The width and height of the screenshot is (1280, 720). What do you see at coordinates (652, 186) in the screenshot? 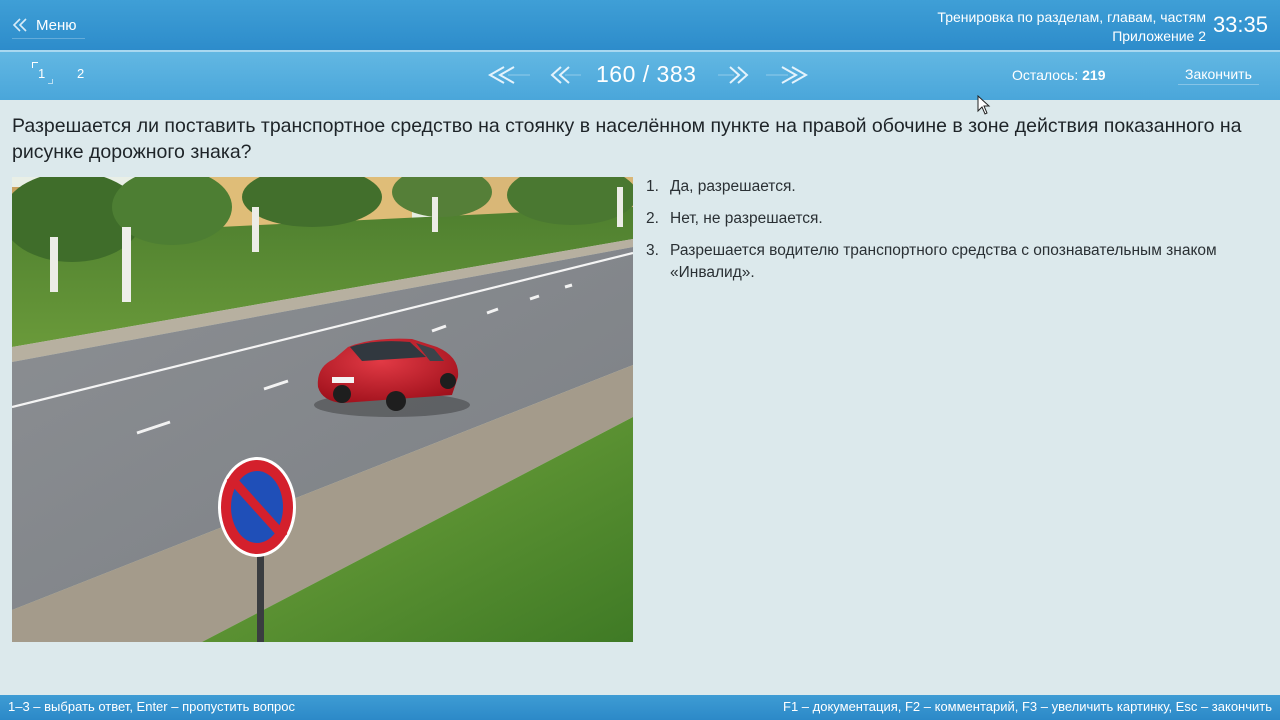
I see `answer-number: 1.` at bounding box center [652, 186].